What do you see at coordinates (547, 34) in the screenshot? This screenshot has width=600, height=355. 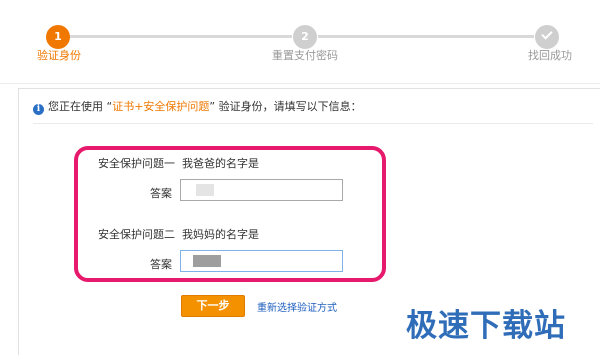 I see `checkmark-icon` at bounding box center [547, 34].